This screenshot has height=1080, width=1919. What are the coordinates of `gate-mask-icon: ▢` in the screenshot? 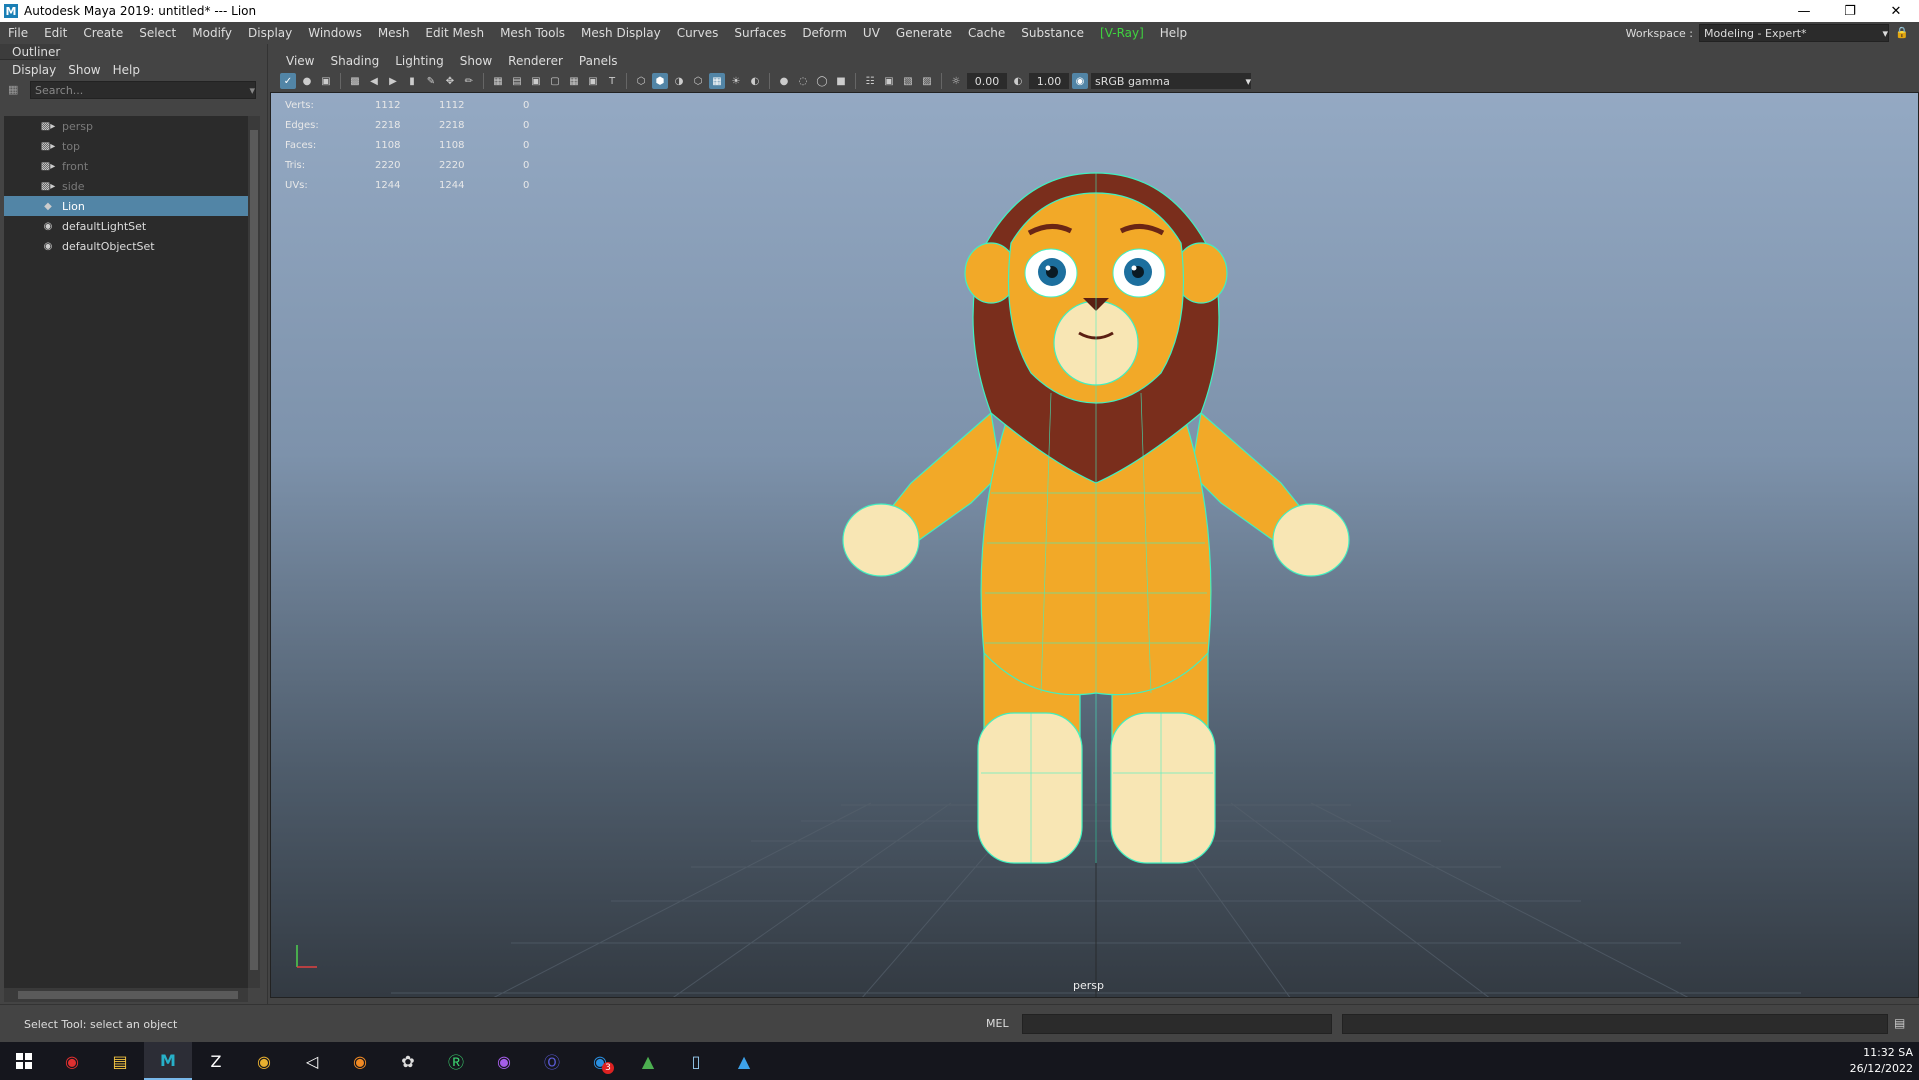 It's located at (555, 81).